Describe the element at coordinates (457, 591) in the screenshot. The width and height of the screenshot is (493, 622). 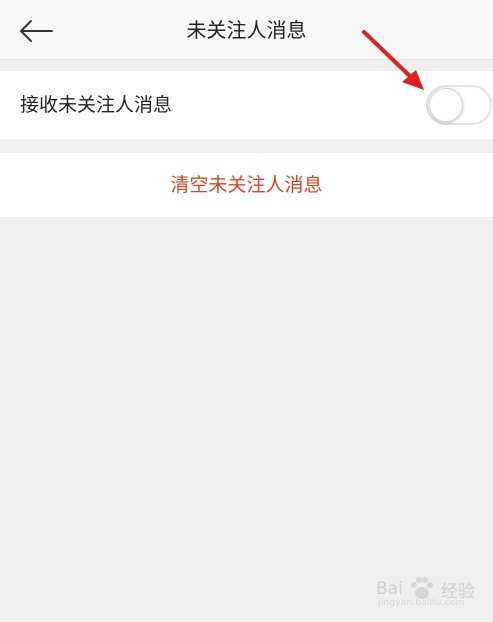
I see `watermark-suffix: 经验` at that location.